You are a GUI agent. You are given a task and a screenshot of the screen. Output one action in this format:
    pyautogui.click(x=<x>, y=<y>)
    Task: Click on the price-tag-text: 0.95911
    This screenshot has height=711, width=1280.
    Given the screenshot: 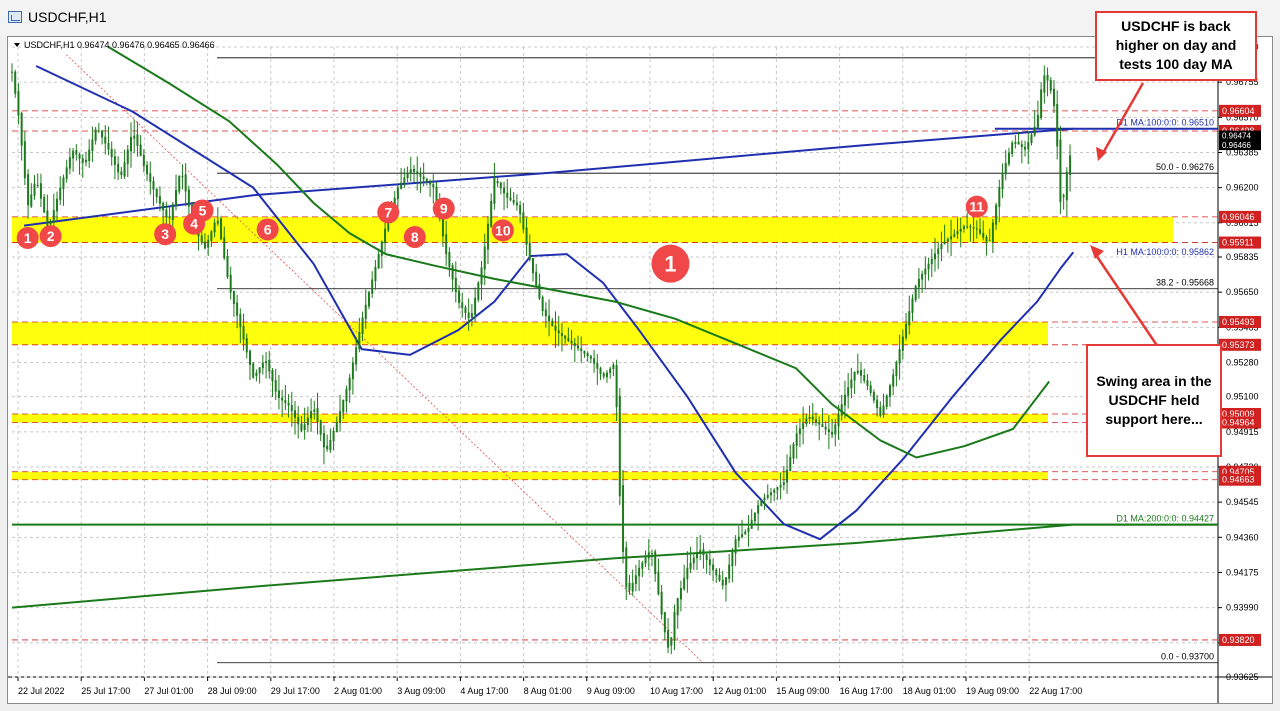 What is the action you would take?
    pyautogui.click(x=1238, y=243)
    